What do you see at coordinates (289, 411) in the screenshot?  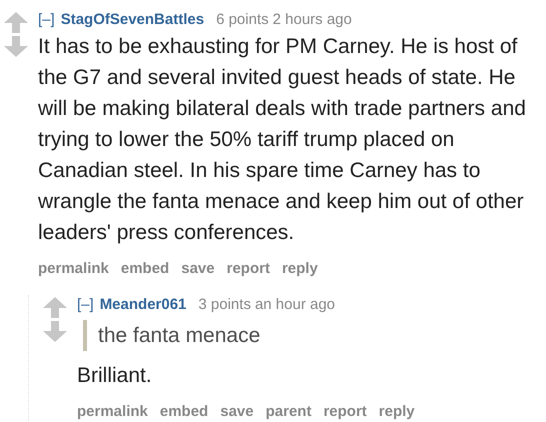 I see `action-link: parent` at bounding box center [289, 411].